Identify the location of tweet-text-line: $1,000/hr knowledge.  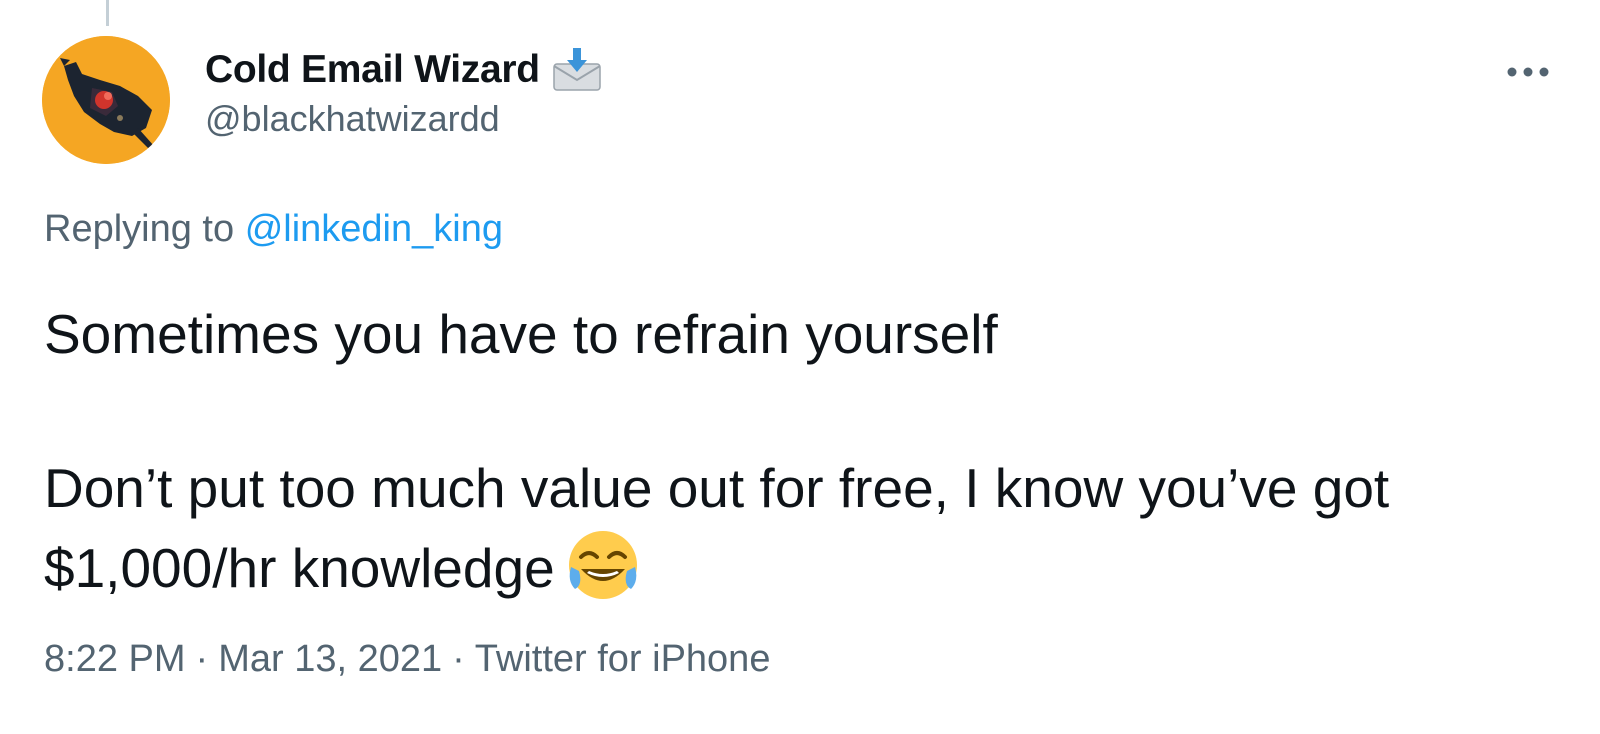
(299, 568).